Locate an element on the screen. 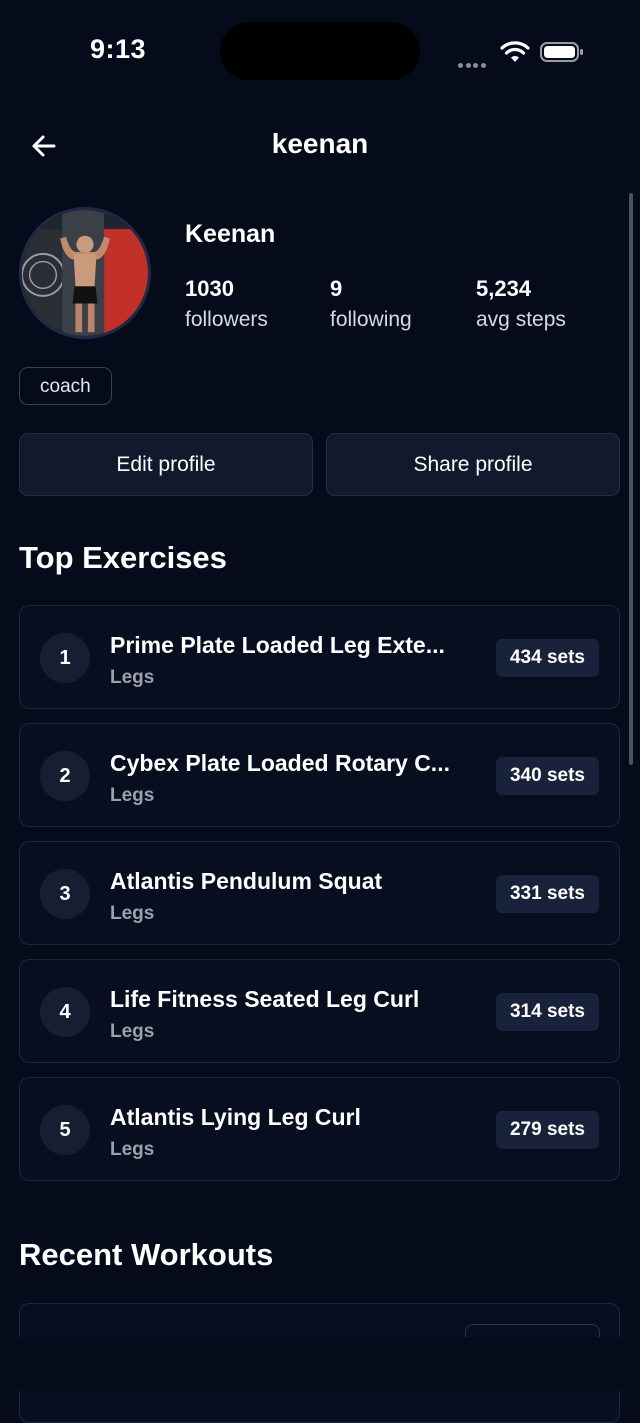 The height and width of the screenshot is (1423, 640). profile-name: Keenan is located at coordinates (230, 234).